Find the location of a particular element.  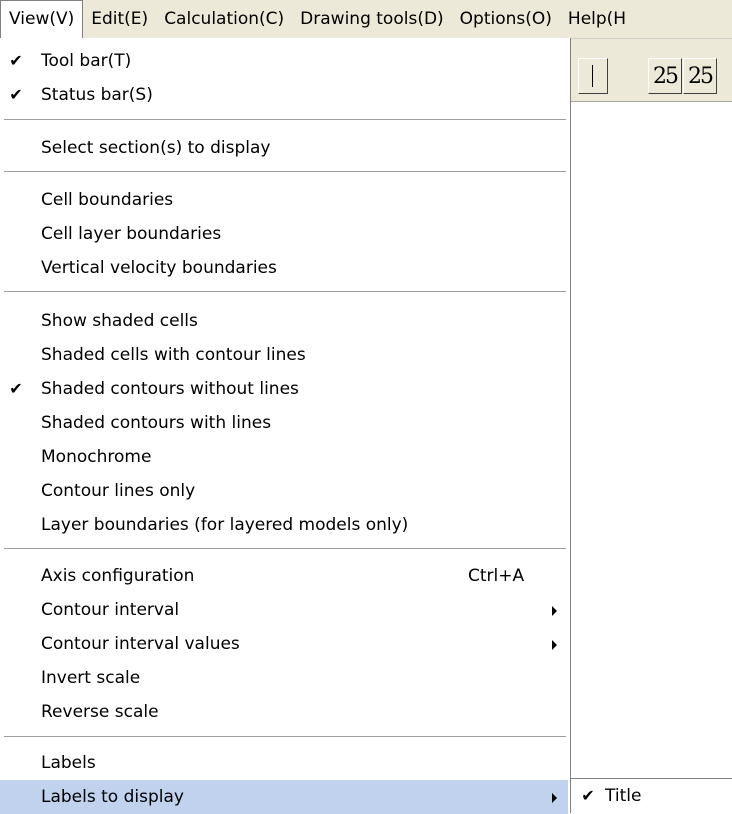

menu-item-label: Shaded contours with lines is located at coordinates (156, 423).